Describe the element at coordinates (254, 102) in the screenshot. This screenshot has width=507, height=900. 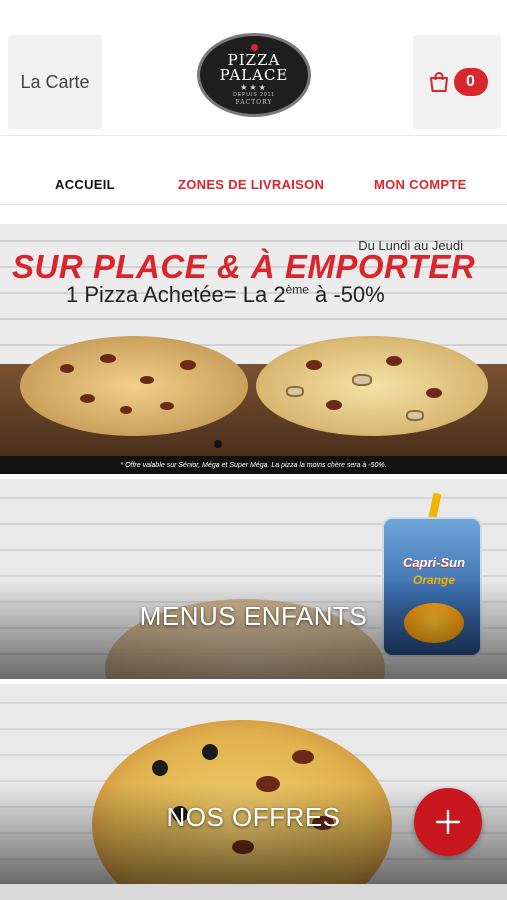
I see `logo-factory: FACTORY` at that location.